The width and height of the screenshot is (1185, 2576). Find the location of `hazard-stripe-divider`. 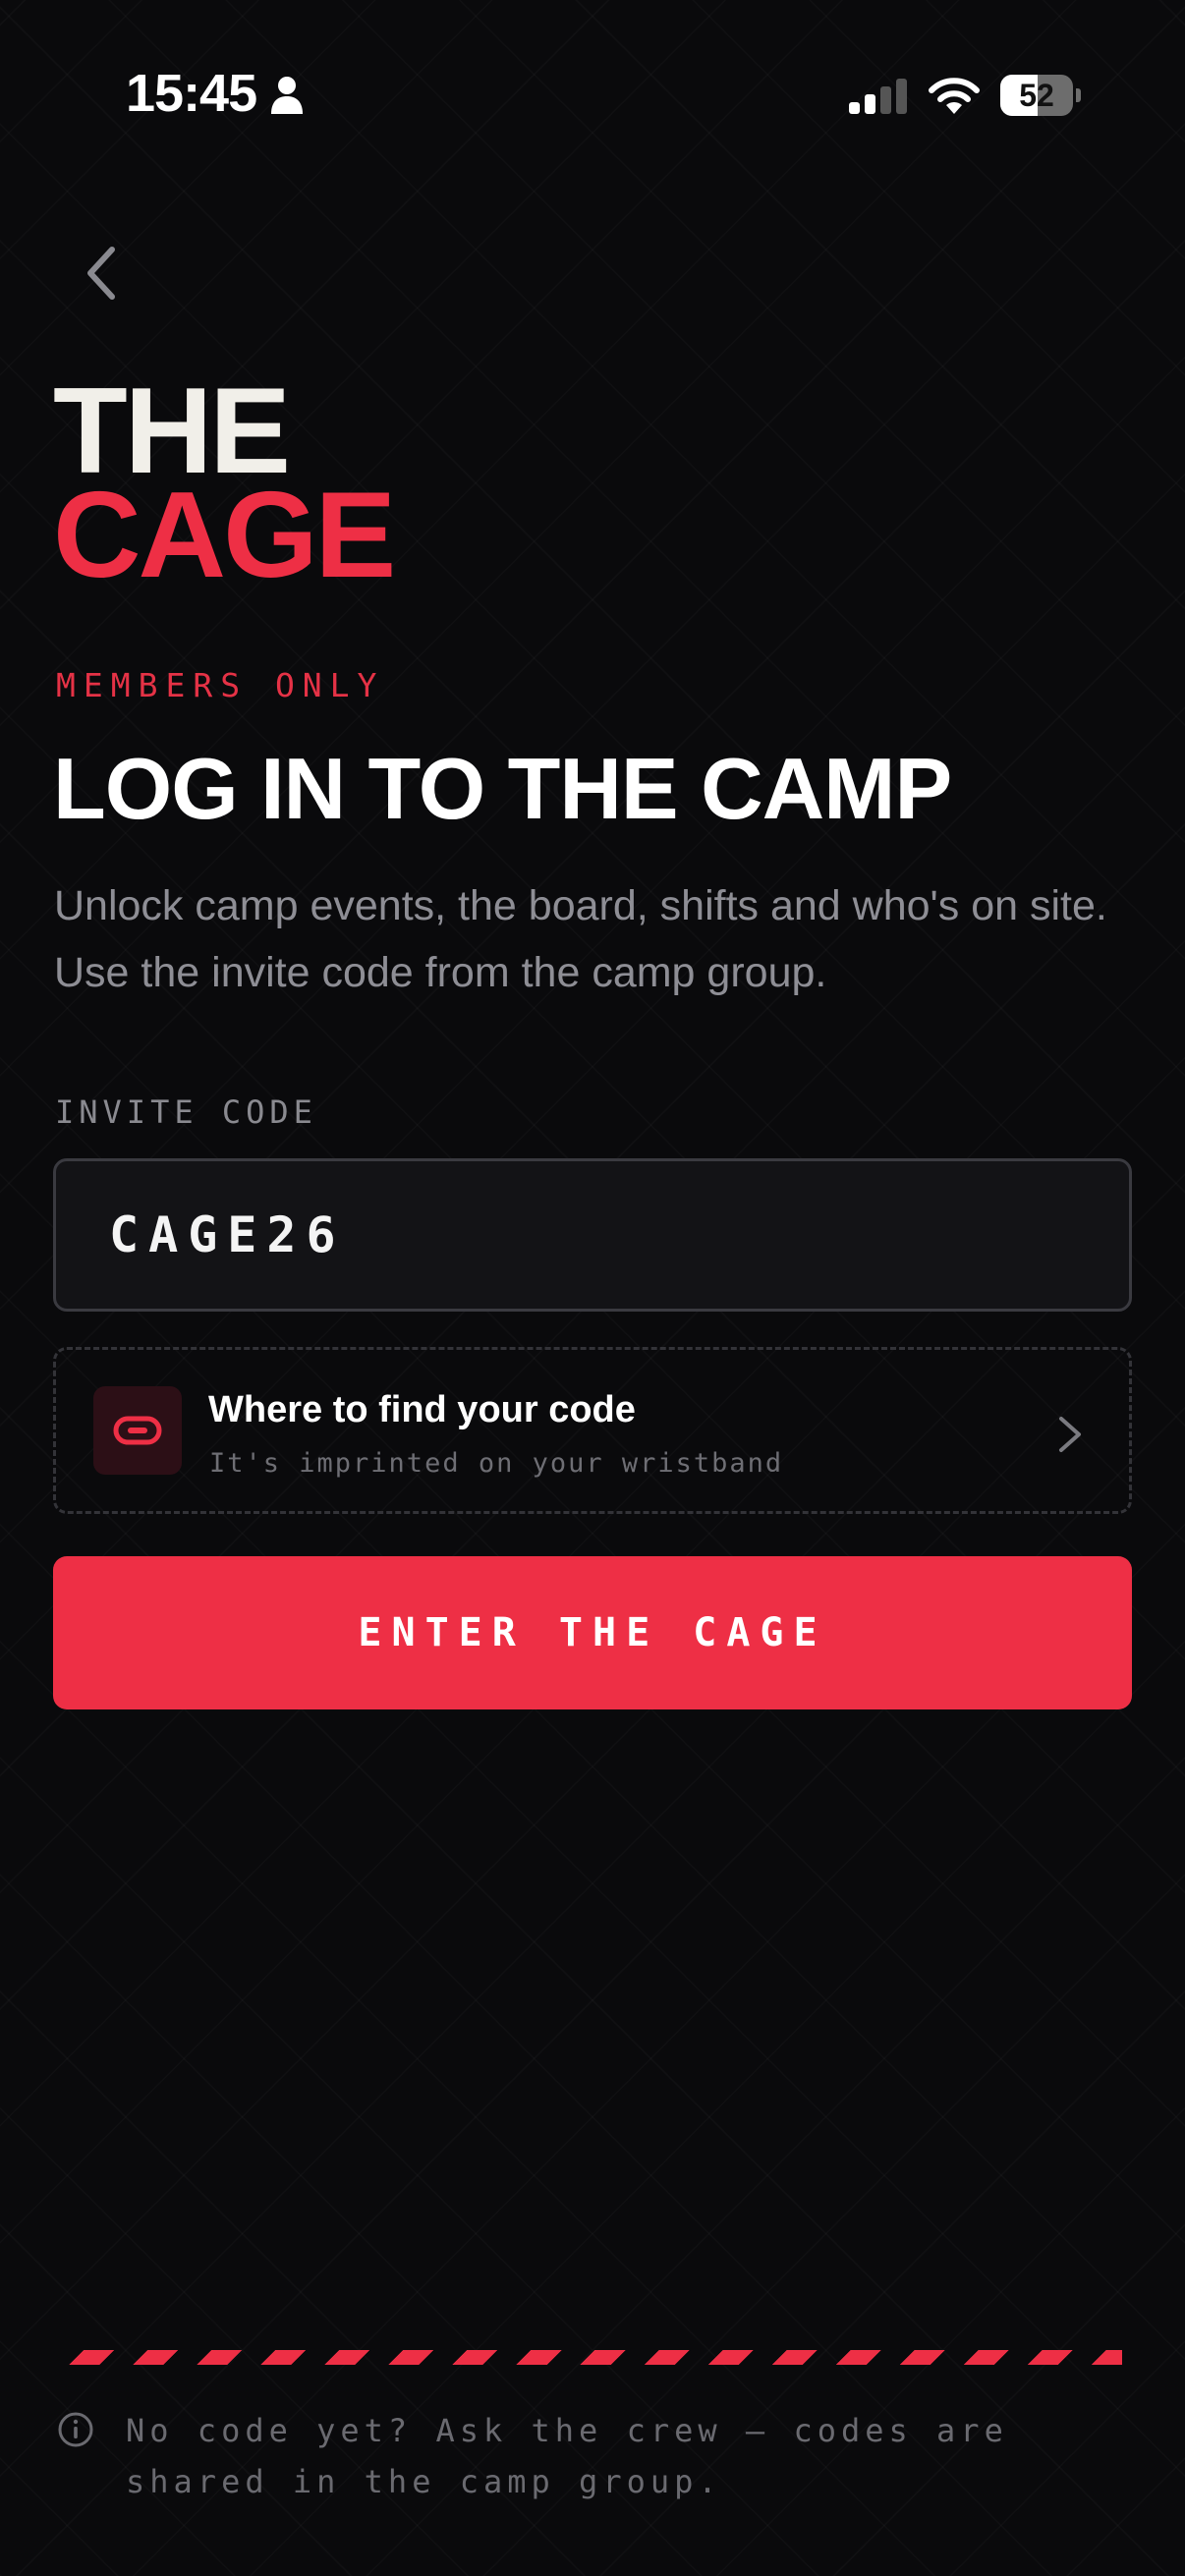

hazard-stripe-divider is located at coordinates (588, 2357).